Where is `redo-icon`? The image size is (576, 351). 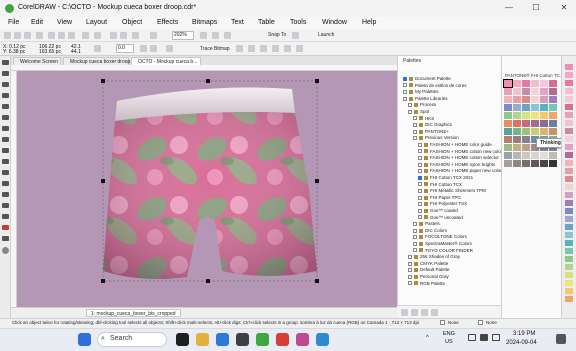 redo-icon is located at coordinates (97, 35).